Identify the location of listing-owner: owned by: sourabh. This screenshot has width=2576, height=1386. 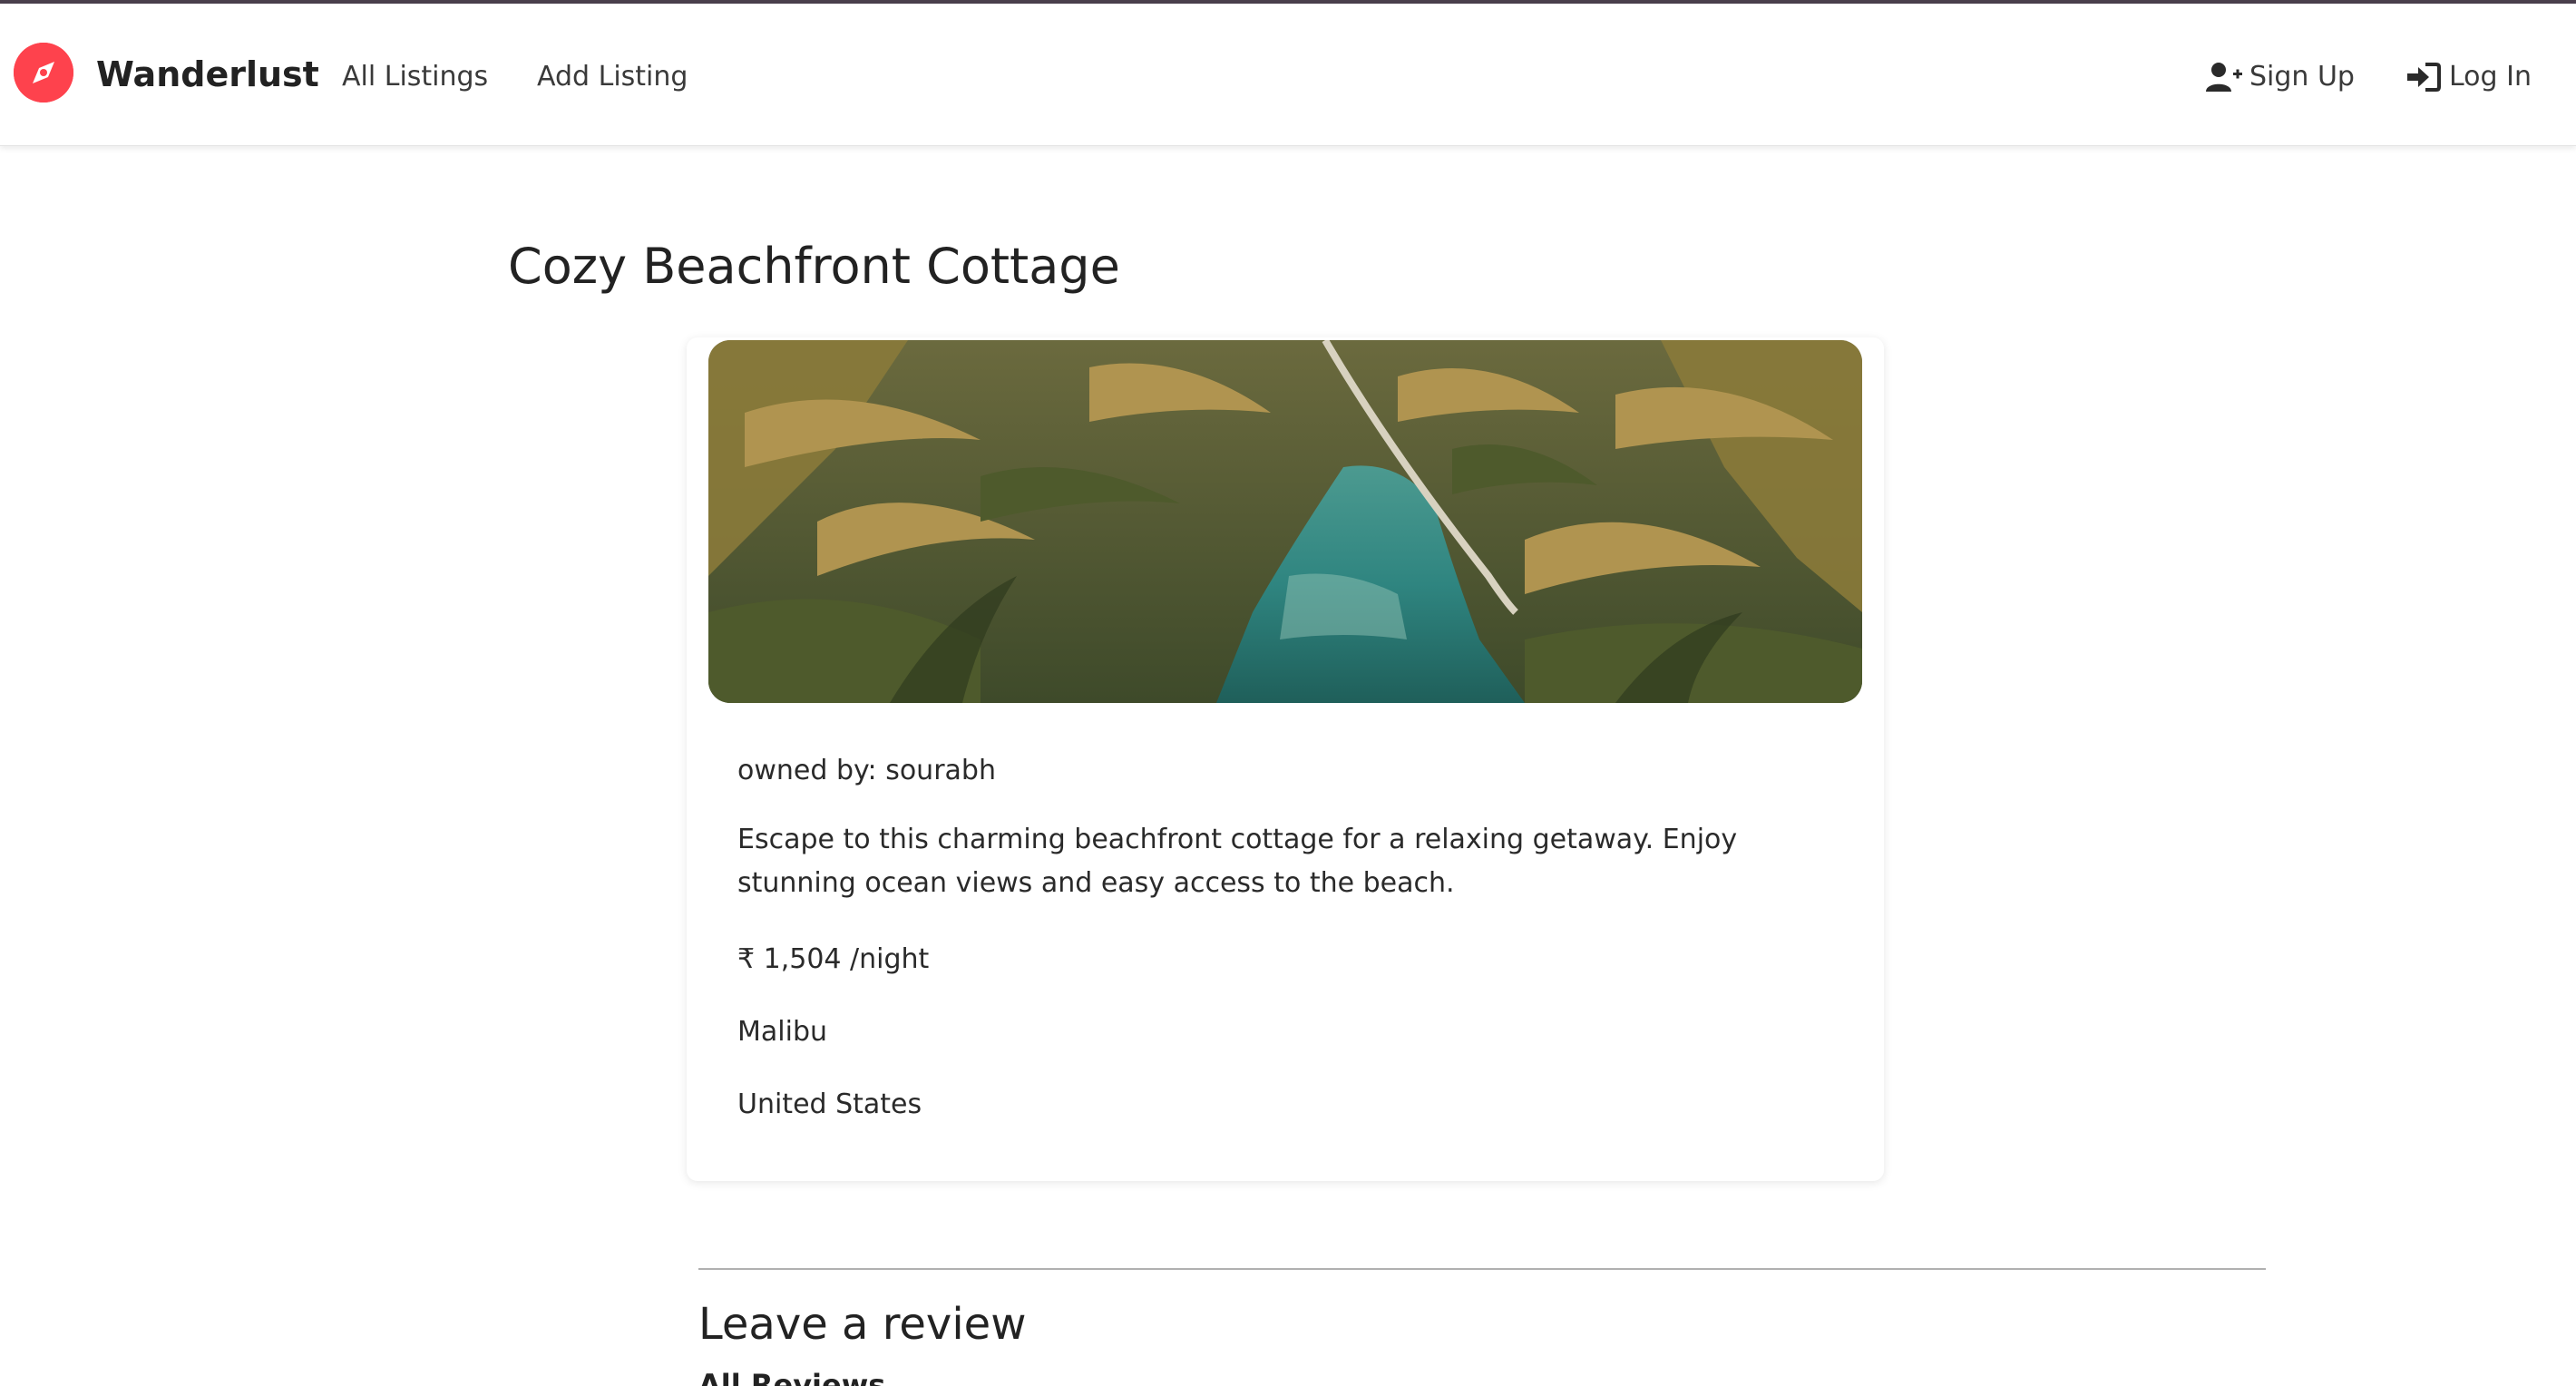
(866, 770).